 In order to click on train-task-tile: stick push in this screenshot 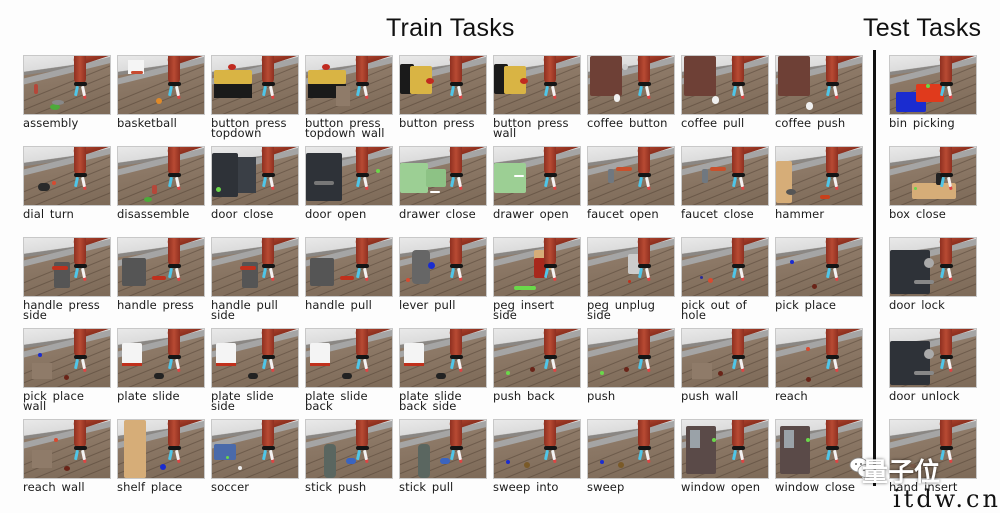, I will do `click(349, 456)`.